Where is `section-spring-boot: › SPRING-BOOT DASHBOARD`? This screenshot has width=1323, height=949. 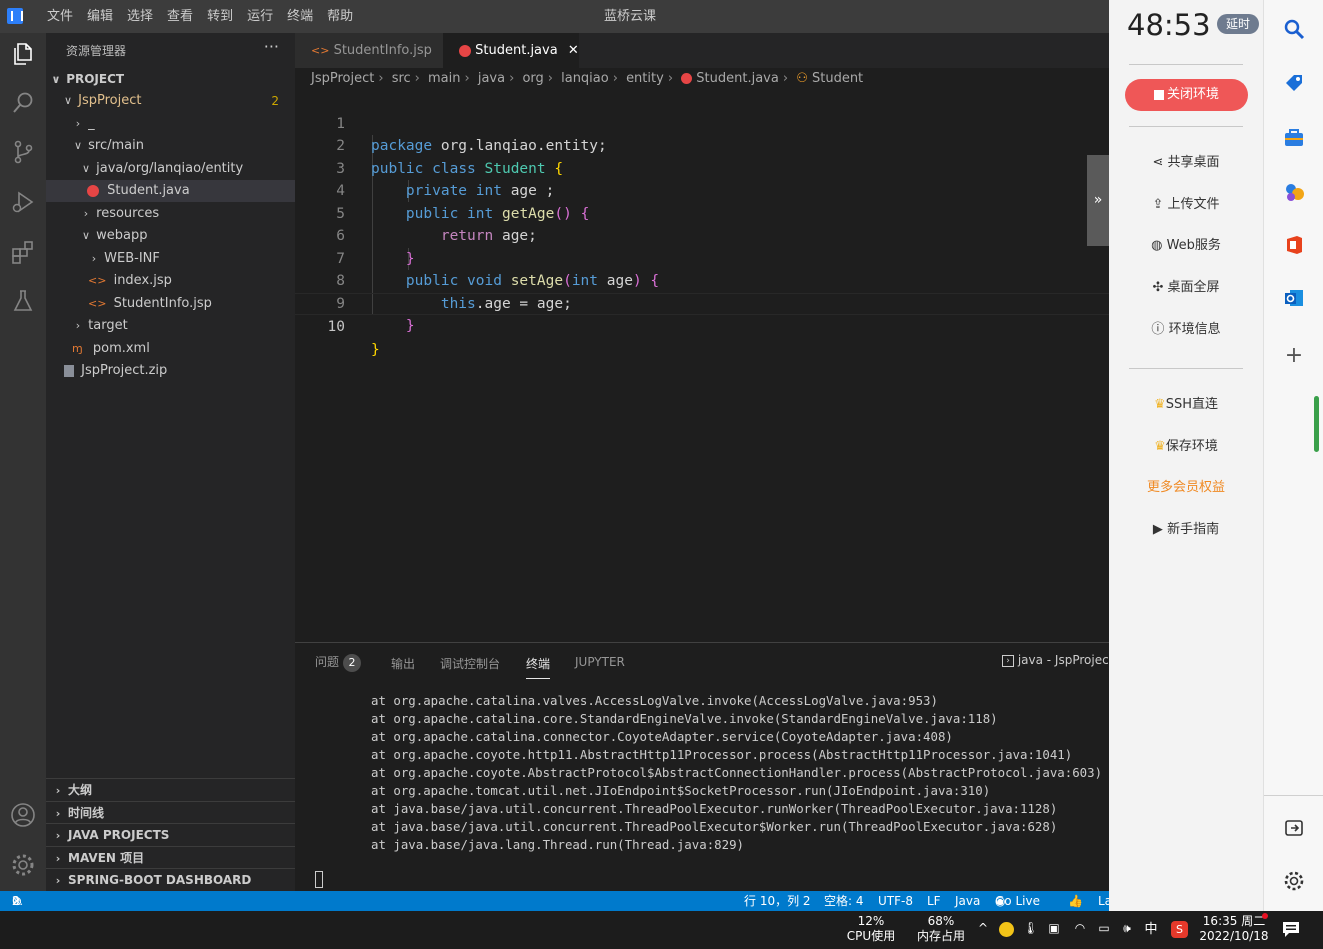
section-spring-boot: › SPRING-BOOT DASHBOARD is located at coordinates (170, 879).